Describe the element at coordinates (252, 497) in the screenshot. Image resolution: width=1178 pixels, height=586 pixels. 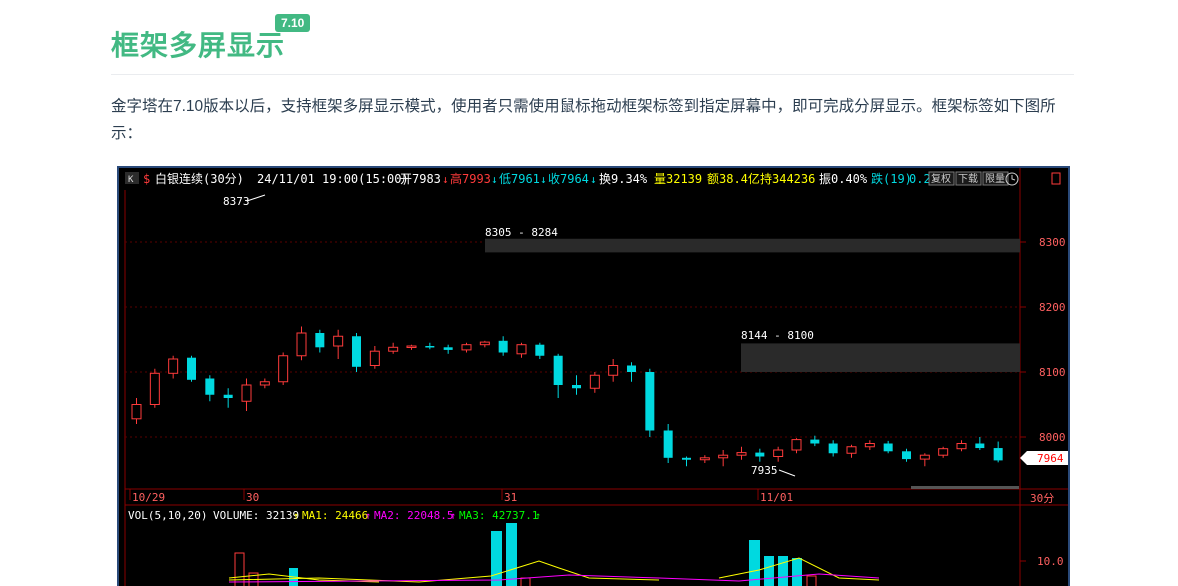
I see `time-tick-label: 30` at that location.